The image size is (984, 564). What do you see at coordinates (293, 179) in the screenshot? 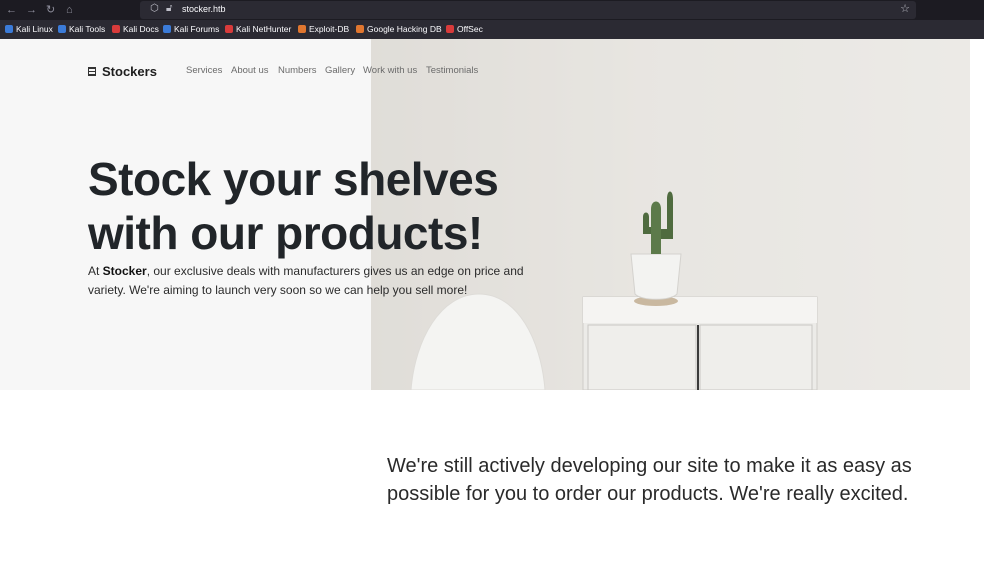
I see `hero-title-line-1: Stock your shelves` at bounding box center [293, 179].